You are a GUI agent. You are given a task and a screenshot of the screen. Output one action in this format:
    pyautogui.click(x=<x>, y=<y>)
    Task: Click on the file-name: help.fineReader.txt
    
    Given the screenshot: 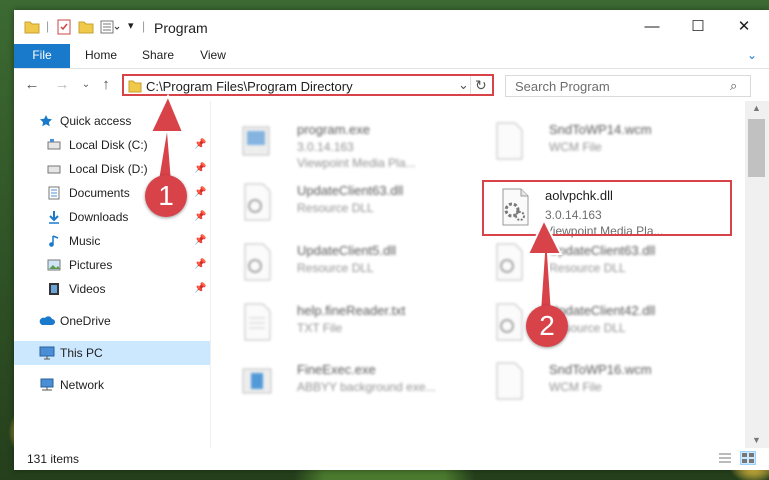 What is the action you would take?
    pyautogui.click(x=351, y=310)
    